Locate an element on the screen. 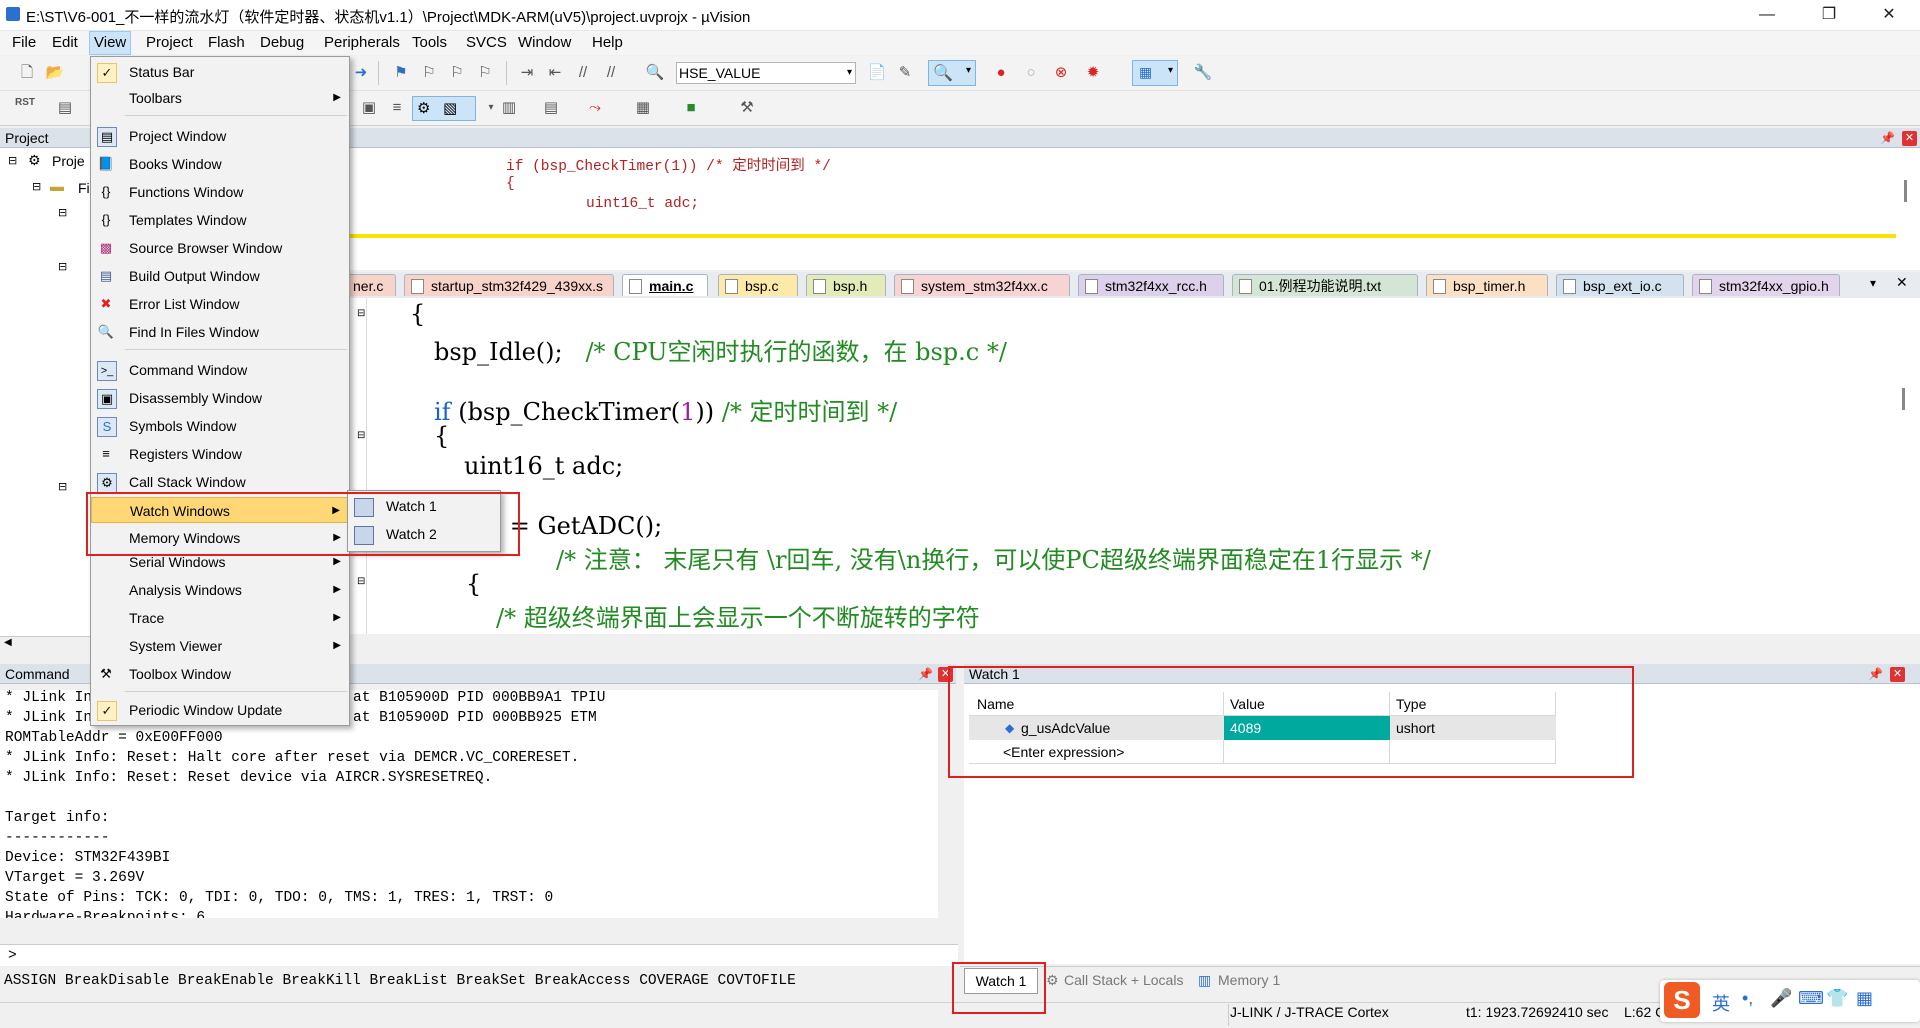 The height and width of the screenshot is (1028, 1920). sogou-ime-logo: S is located at coordinates (1682, 1000).